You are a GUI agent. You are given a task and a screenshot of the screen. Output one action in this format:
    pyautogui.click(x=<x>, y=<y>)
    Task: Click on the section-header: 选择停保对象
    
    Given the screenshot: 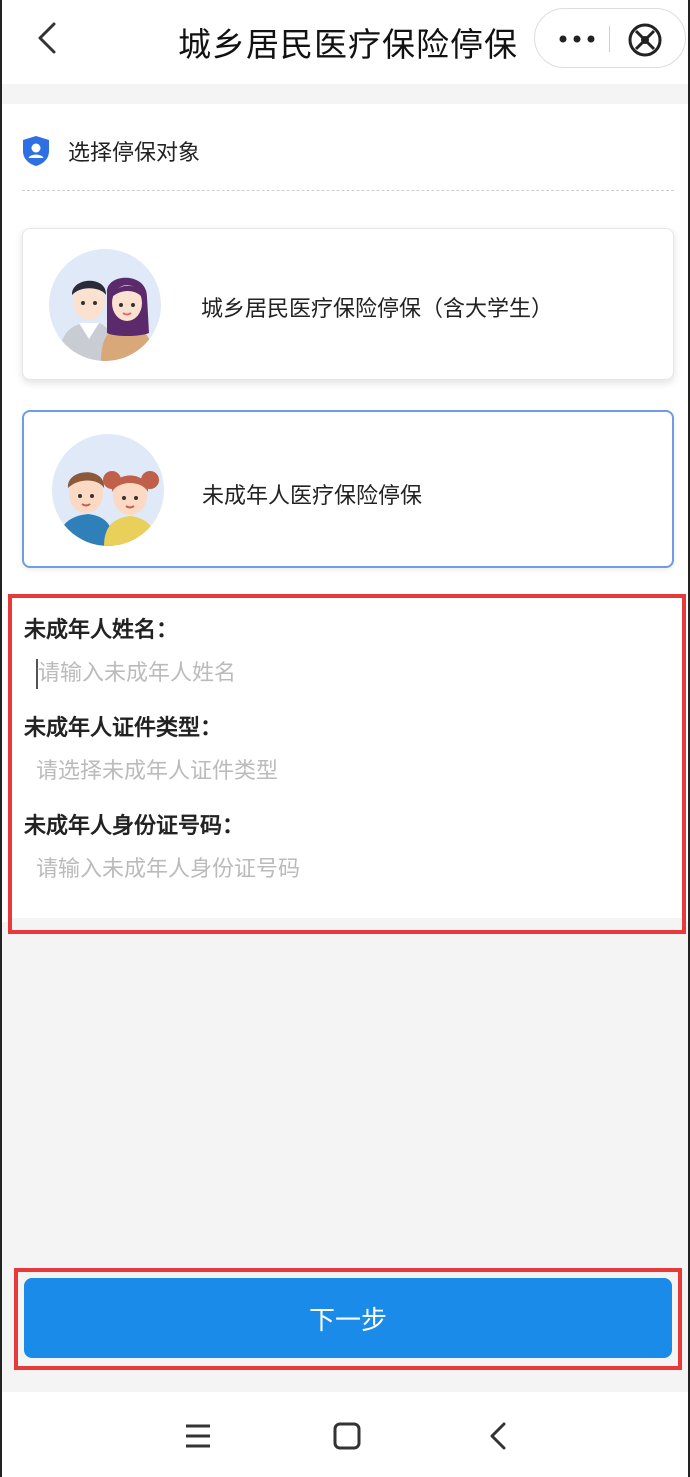 What is the action you would take?
    pyautogui.click(x=111, y=151)
    